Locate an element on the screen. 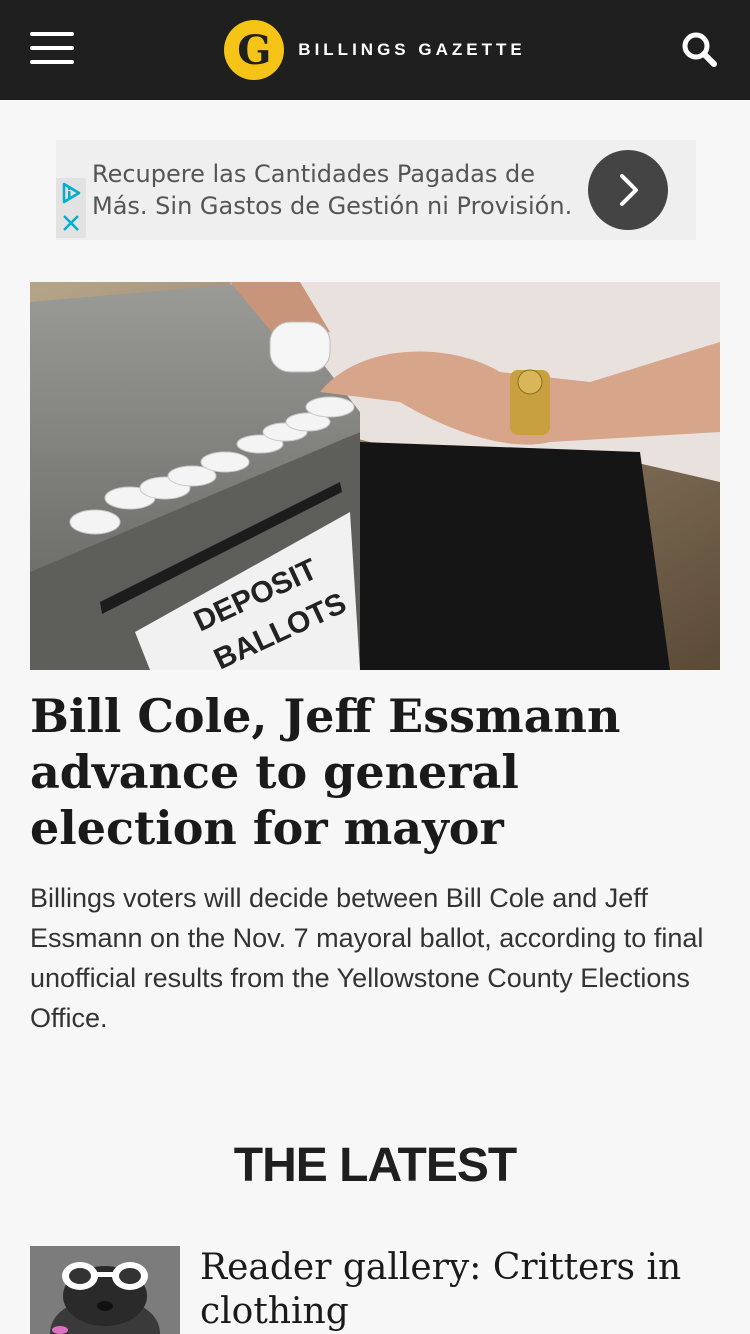 The height and width of the screenshot is (1334, 750). close-ad-icon is located at coordinates (71, 223).